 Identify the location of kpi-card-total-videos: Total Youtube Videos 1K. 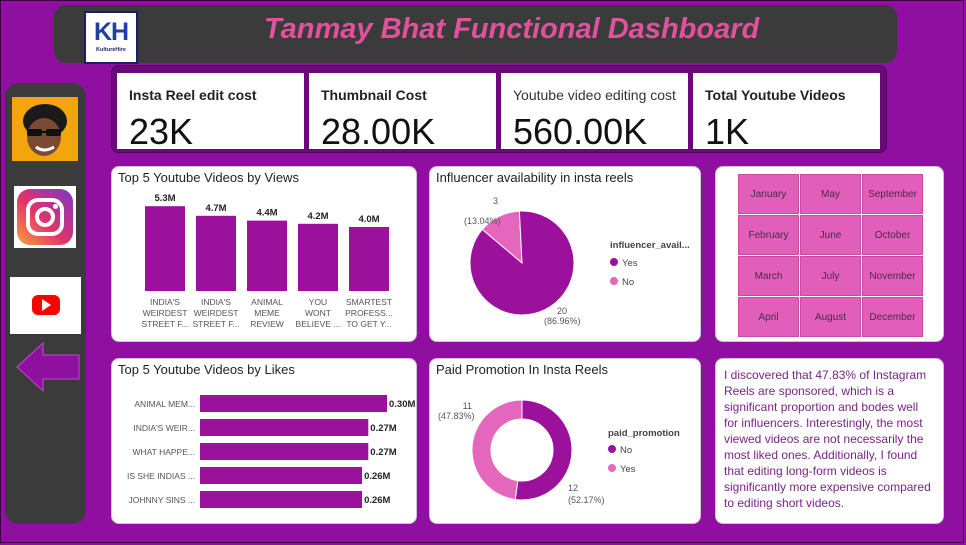
(786, 112).